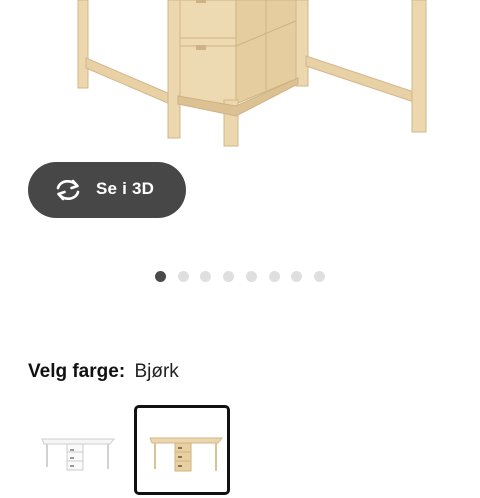 The height and width of the screenshot is (498, 480). Describe the element at coordinates (186, 454) in the screenshot. I see `birch-table-thumbnail` at that location.